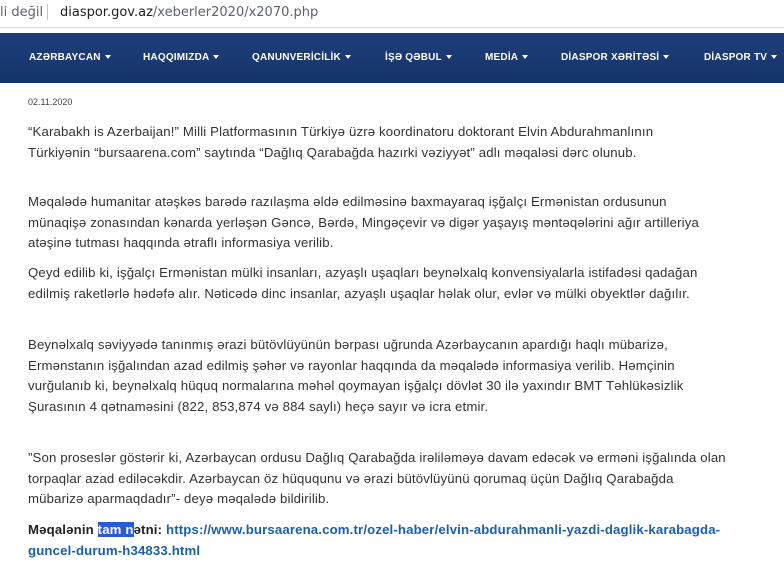 This screenshot has width=784, height=580. What do you see at coordinates (148, 529) in the screenshot?
I see `source-label-post: ətni:` at bounding box center [148, 529].